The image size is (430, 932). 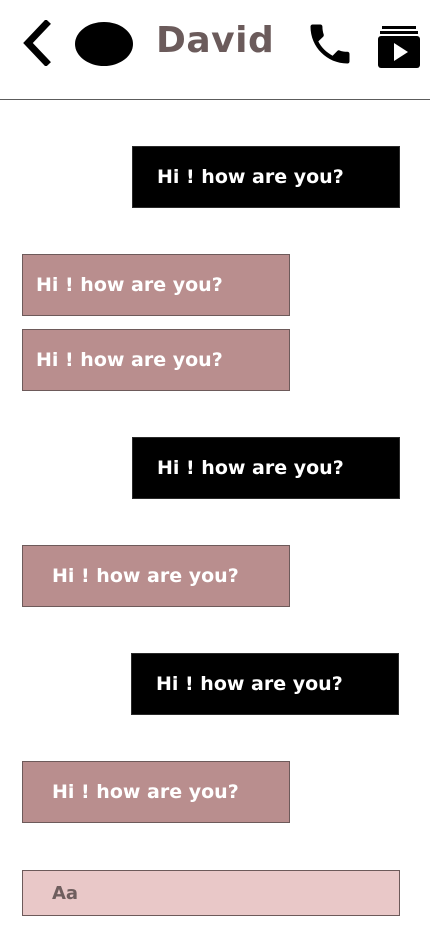 I want to click on message-input, so click(x=212, y=893).